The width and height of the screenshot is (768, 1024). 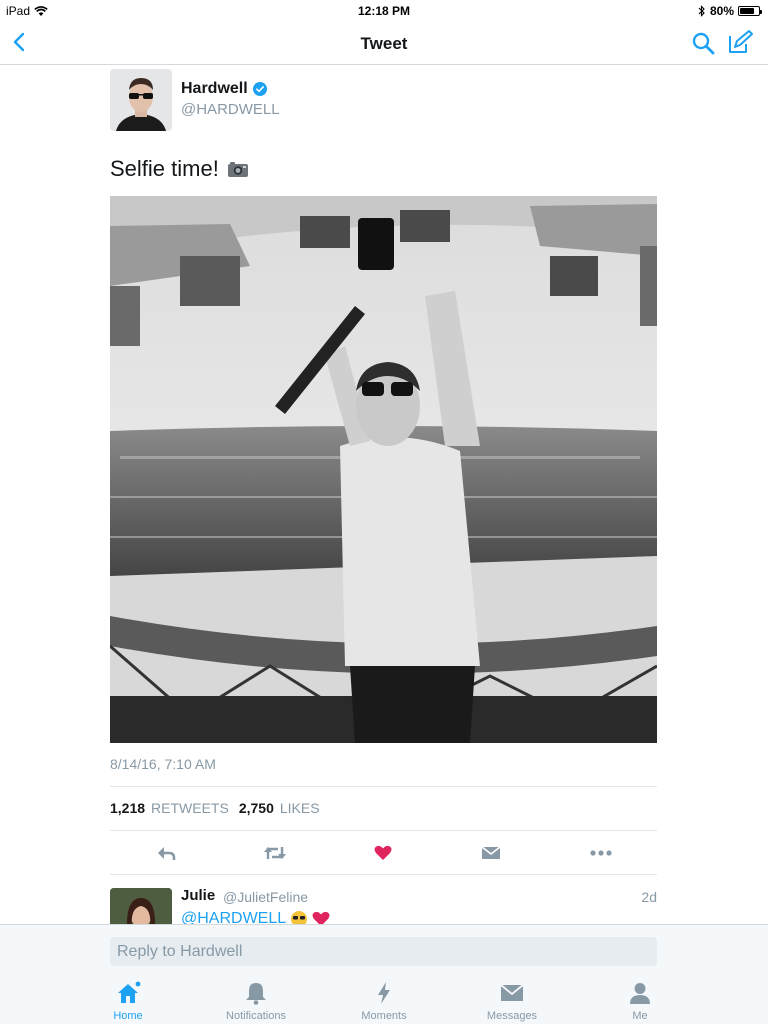 What do you see at coordinates (141, 100) in the screenshot?
I see `author-avatar` at bounding box center [141, 100].